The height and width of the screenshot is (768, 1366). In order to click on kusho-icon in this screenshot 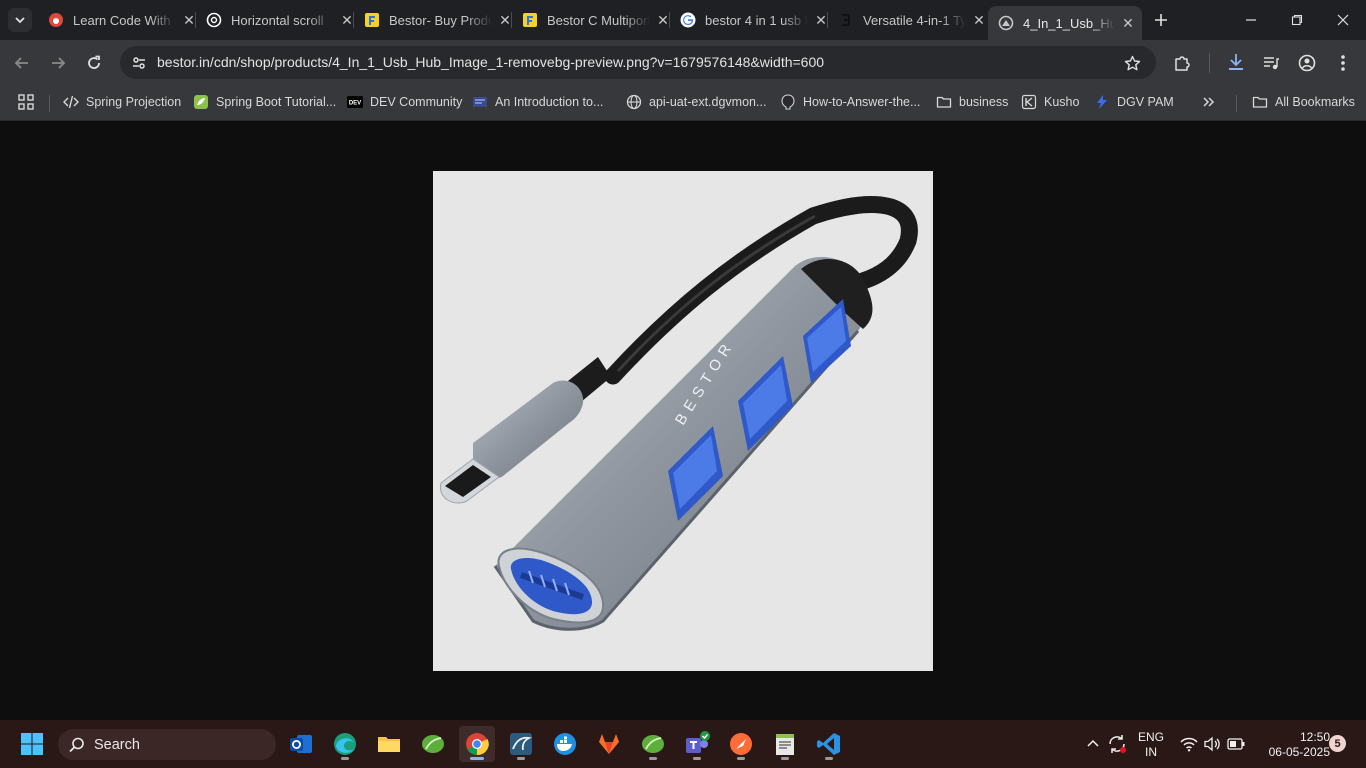, I will do `click(1029, 102)`.